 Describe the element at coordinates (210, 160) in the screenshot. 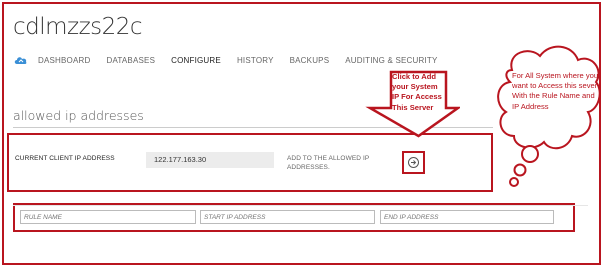

I see `current-ip-value: 122.177.163.30` at that location.